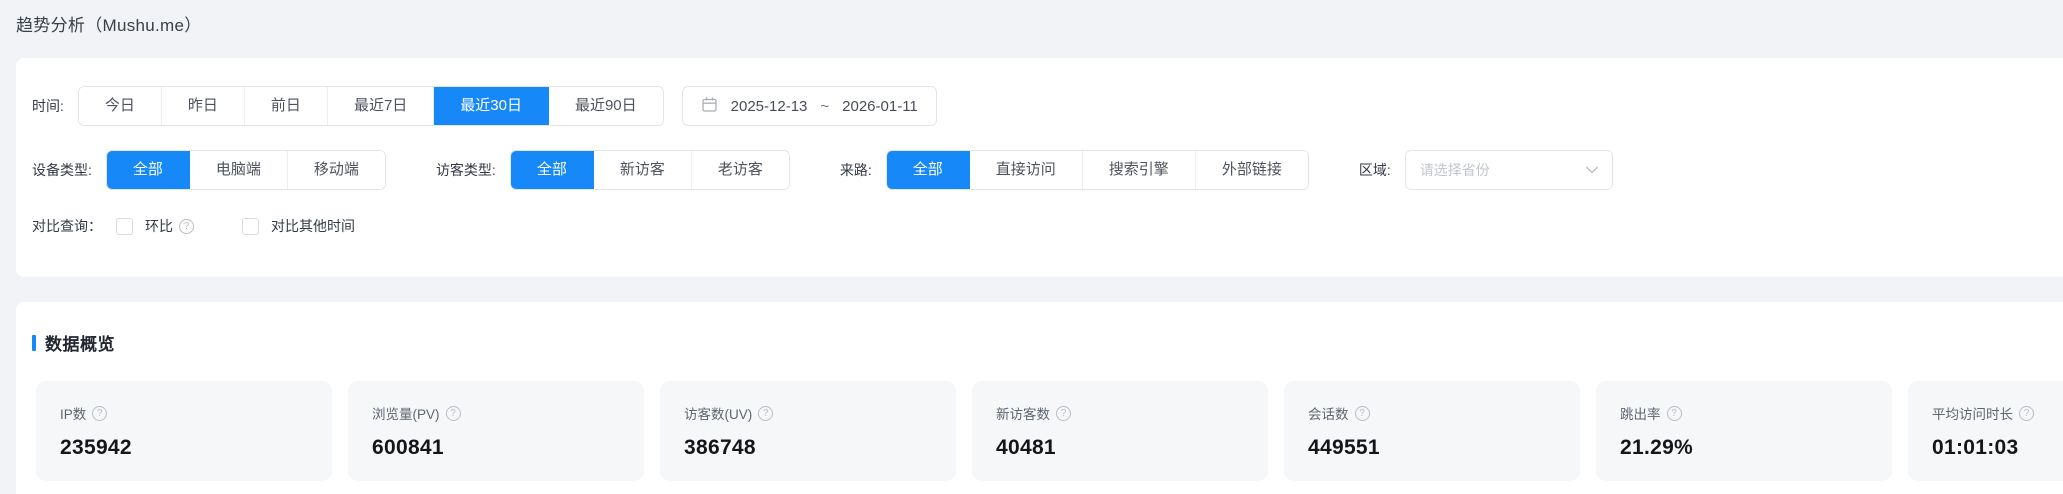 The width and height of the screenshot is (2063, 494). What do you see at coordinates (720, 447) in the screenshot?
I see `stat-value: 386748` at bounding box center [720, 447].